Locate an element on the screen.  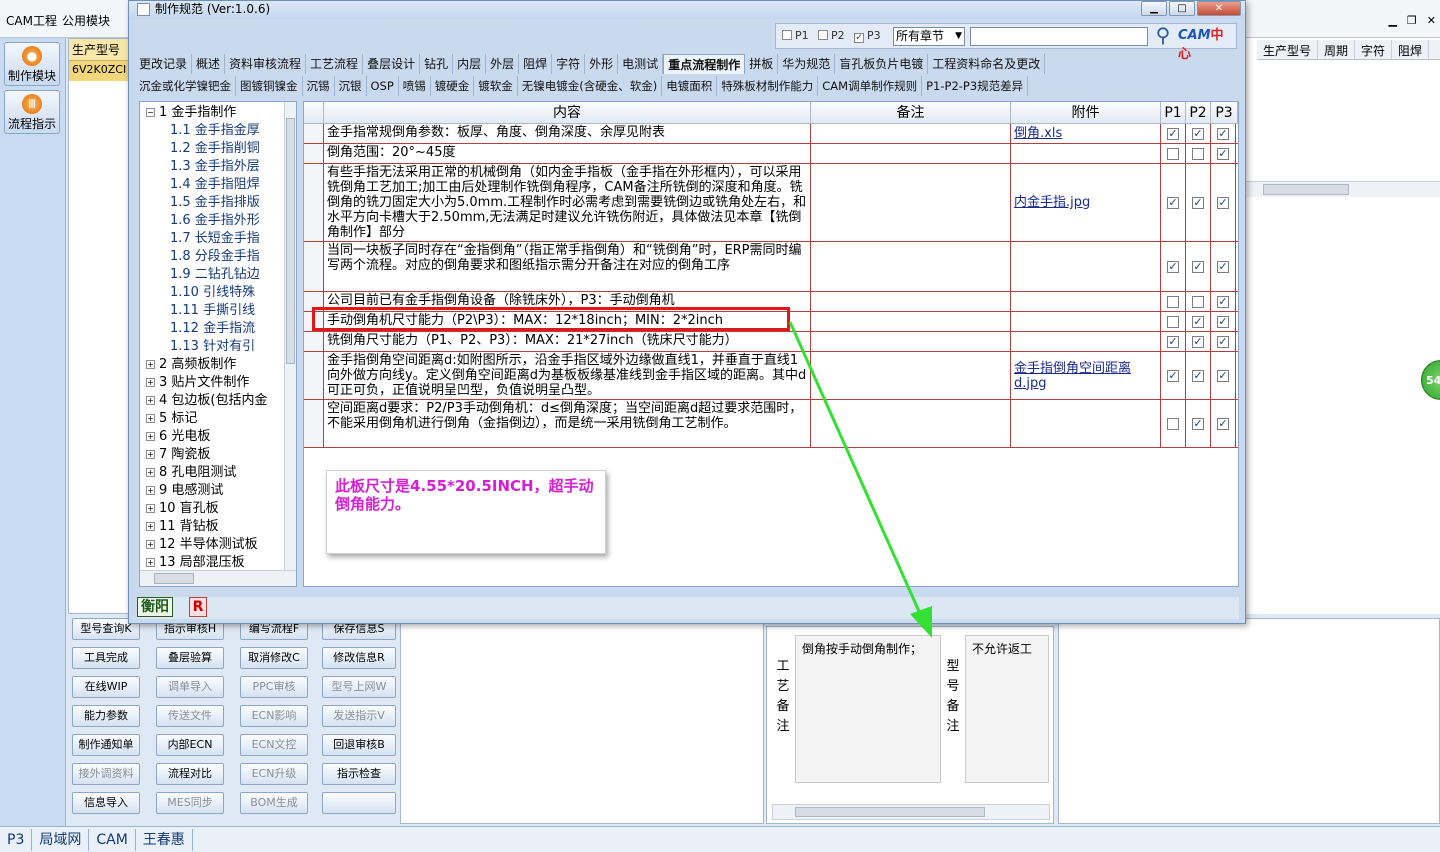
tree-node: 1.11 手撕引线 is located at coordinates (212, 311).